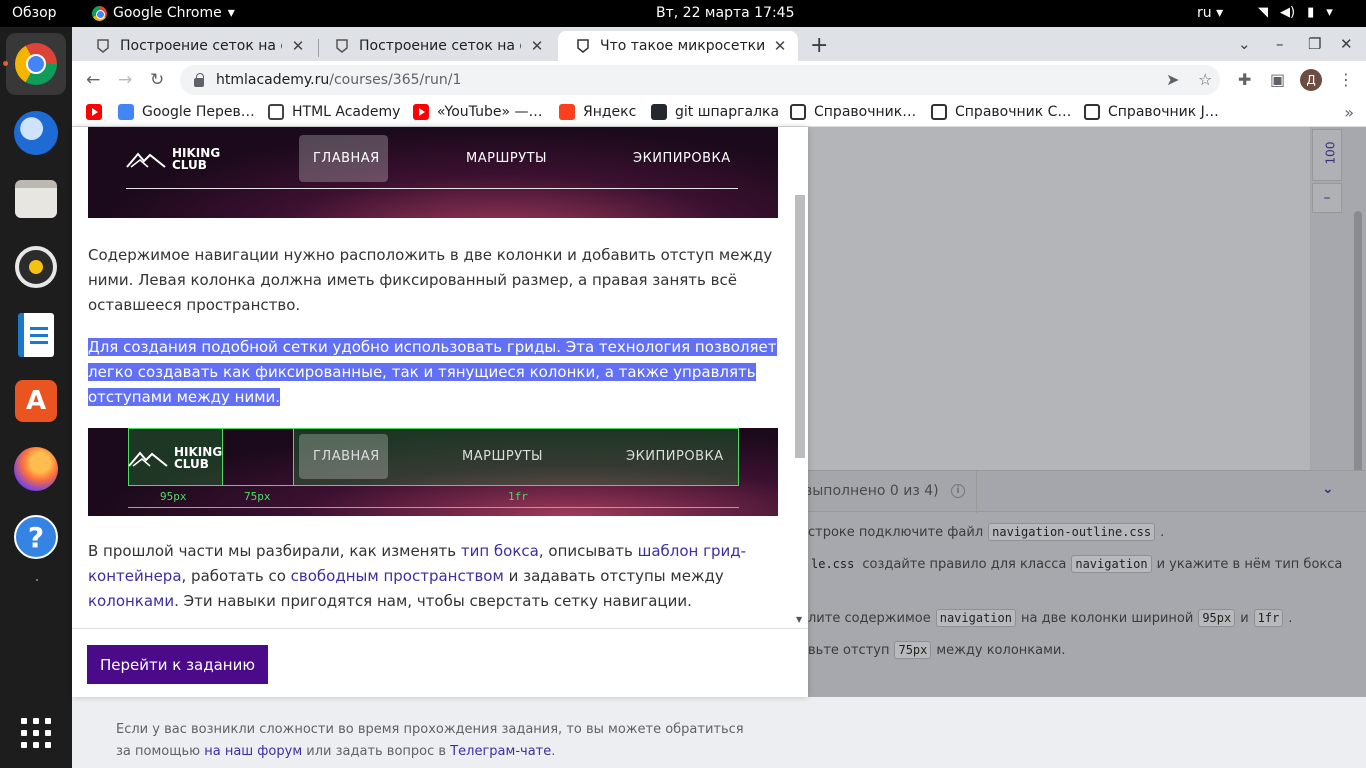 Image resolution: width=1366 pixels, height=768 pixels. What do you see at coordinates (1327, 155) in the screenshot?
I see `zoom-level: 100` at bounding box center [1327, 155].